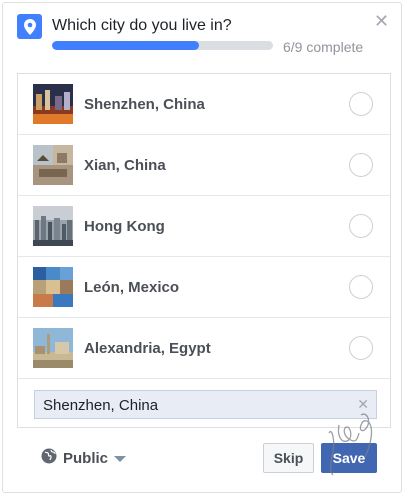  I want to click on location-pin-icon, so click(29, 26).